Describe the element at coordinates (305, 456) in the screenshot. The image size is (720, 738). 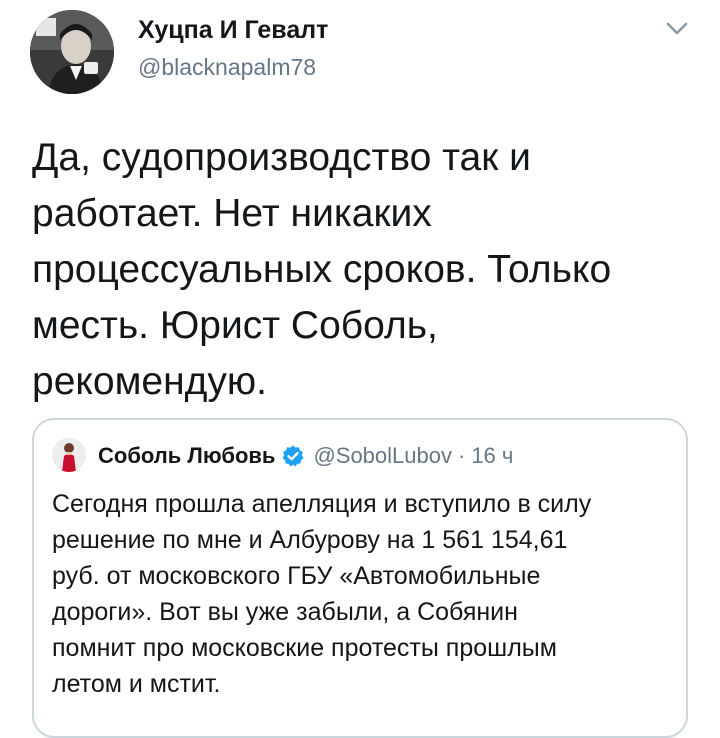
I see `quoted-header: Соболь Любовь @SobolLubov · 16 ч` at that location.